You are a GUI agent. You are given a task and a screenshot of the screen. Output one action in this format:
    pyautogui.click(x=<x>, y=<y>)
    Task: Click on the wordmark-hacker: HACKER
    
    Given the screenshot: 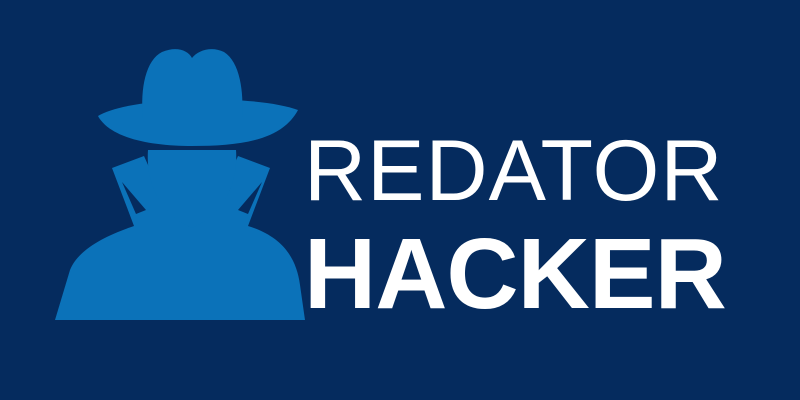 What is the action you would take?
    pyautogui.click(x=515, y=274)
    